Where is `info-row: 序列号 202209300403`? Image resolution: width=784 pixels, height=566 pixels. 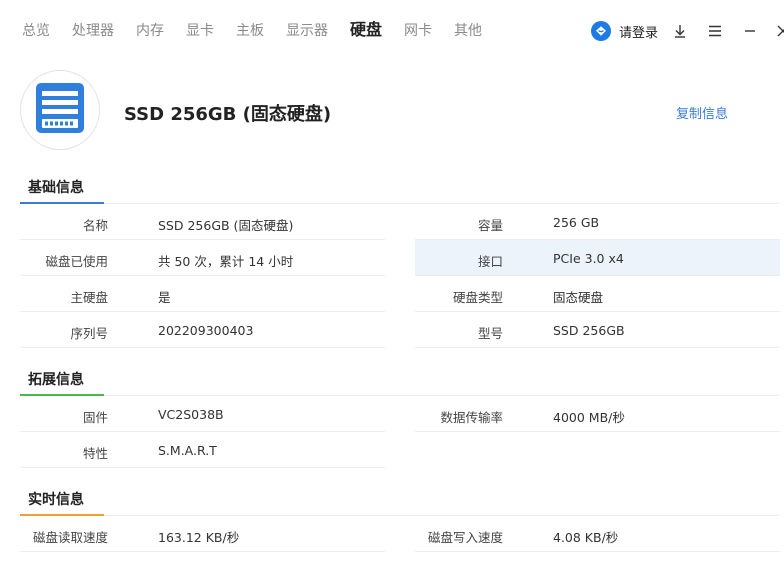 info-row: 序列号 202209300403 is located at coordinates (202, 330).